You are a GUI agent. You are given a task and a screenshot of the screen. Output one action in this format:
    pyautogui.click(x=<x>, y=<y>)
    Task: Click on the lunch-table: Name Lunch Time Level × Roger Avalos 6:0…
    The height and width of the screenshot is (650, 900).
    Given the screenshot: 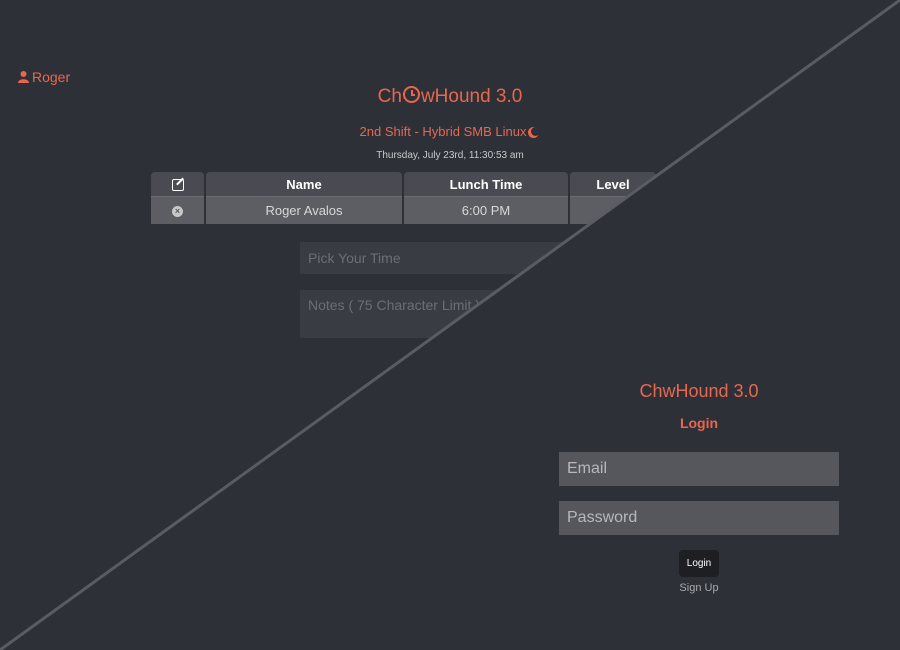 What is the action you would take?
    pyautogui.click(x=403, y=198)
    